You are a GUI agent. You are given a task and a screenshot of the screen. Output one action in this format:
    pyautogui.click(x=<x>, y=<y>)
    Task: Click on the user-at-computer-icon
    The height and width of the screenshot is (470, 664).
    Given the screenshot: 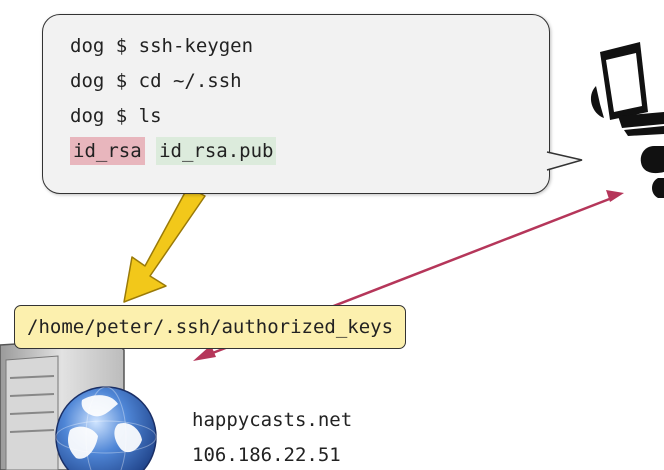 What is the action you would take?
    pyautogui.click(x=627, y=120)
    